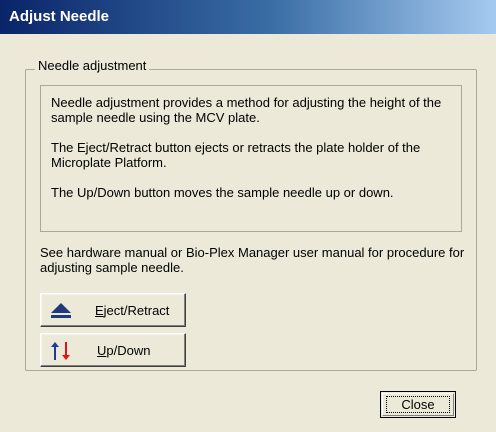 The height and width of the screenshot is (432, 496). Describe the element at coordinates (59, 16) in the screenshot. I see `window-title: Adjust Needle` at that location.